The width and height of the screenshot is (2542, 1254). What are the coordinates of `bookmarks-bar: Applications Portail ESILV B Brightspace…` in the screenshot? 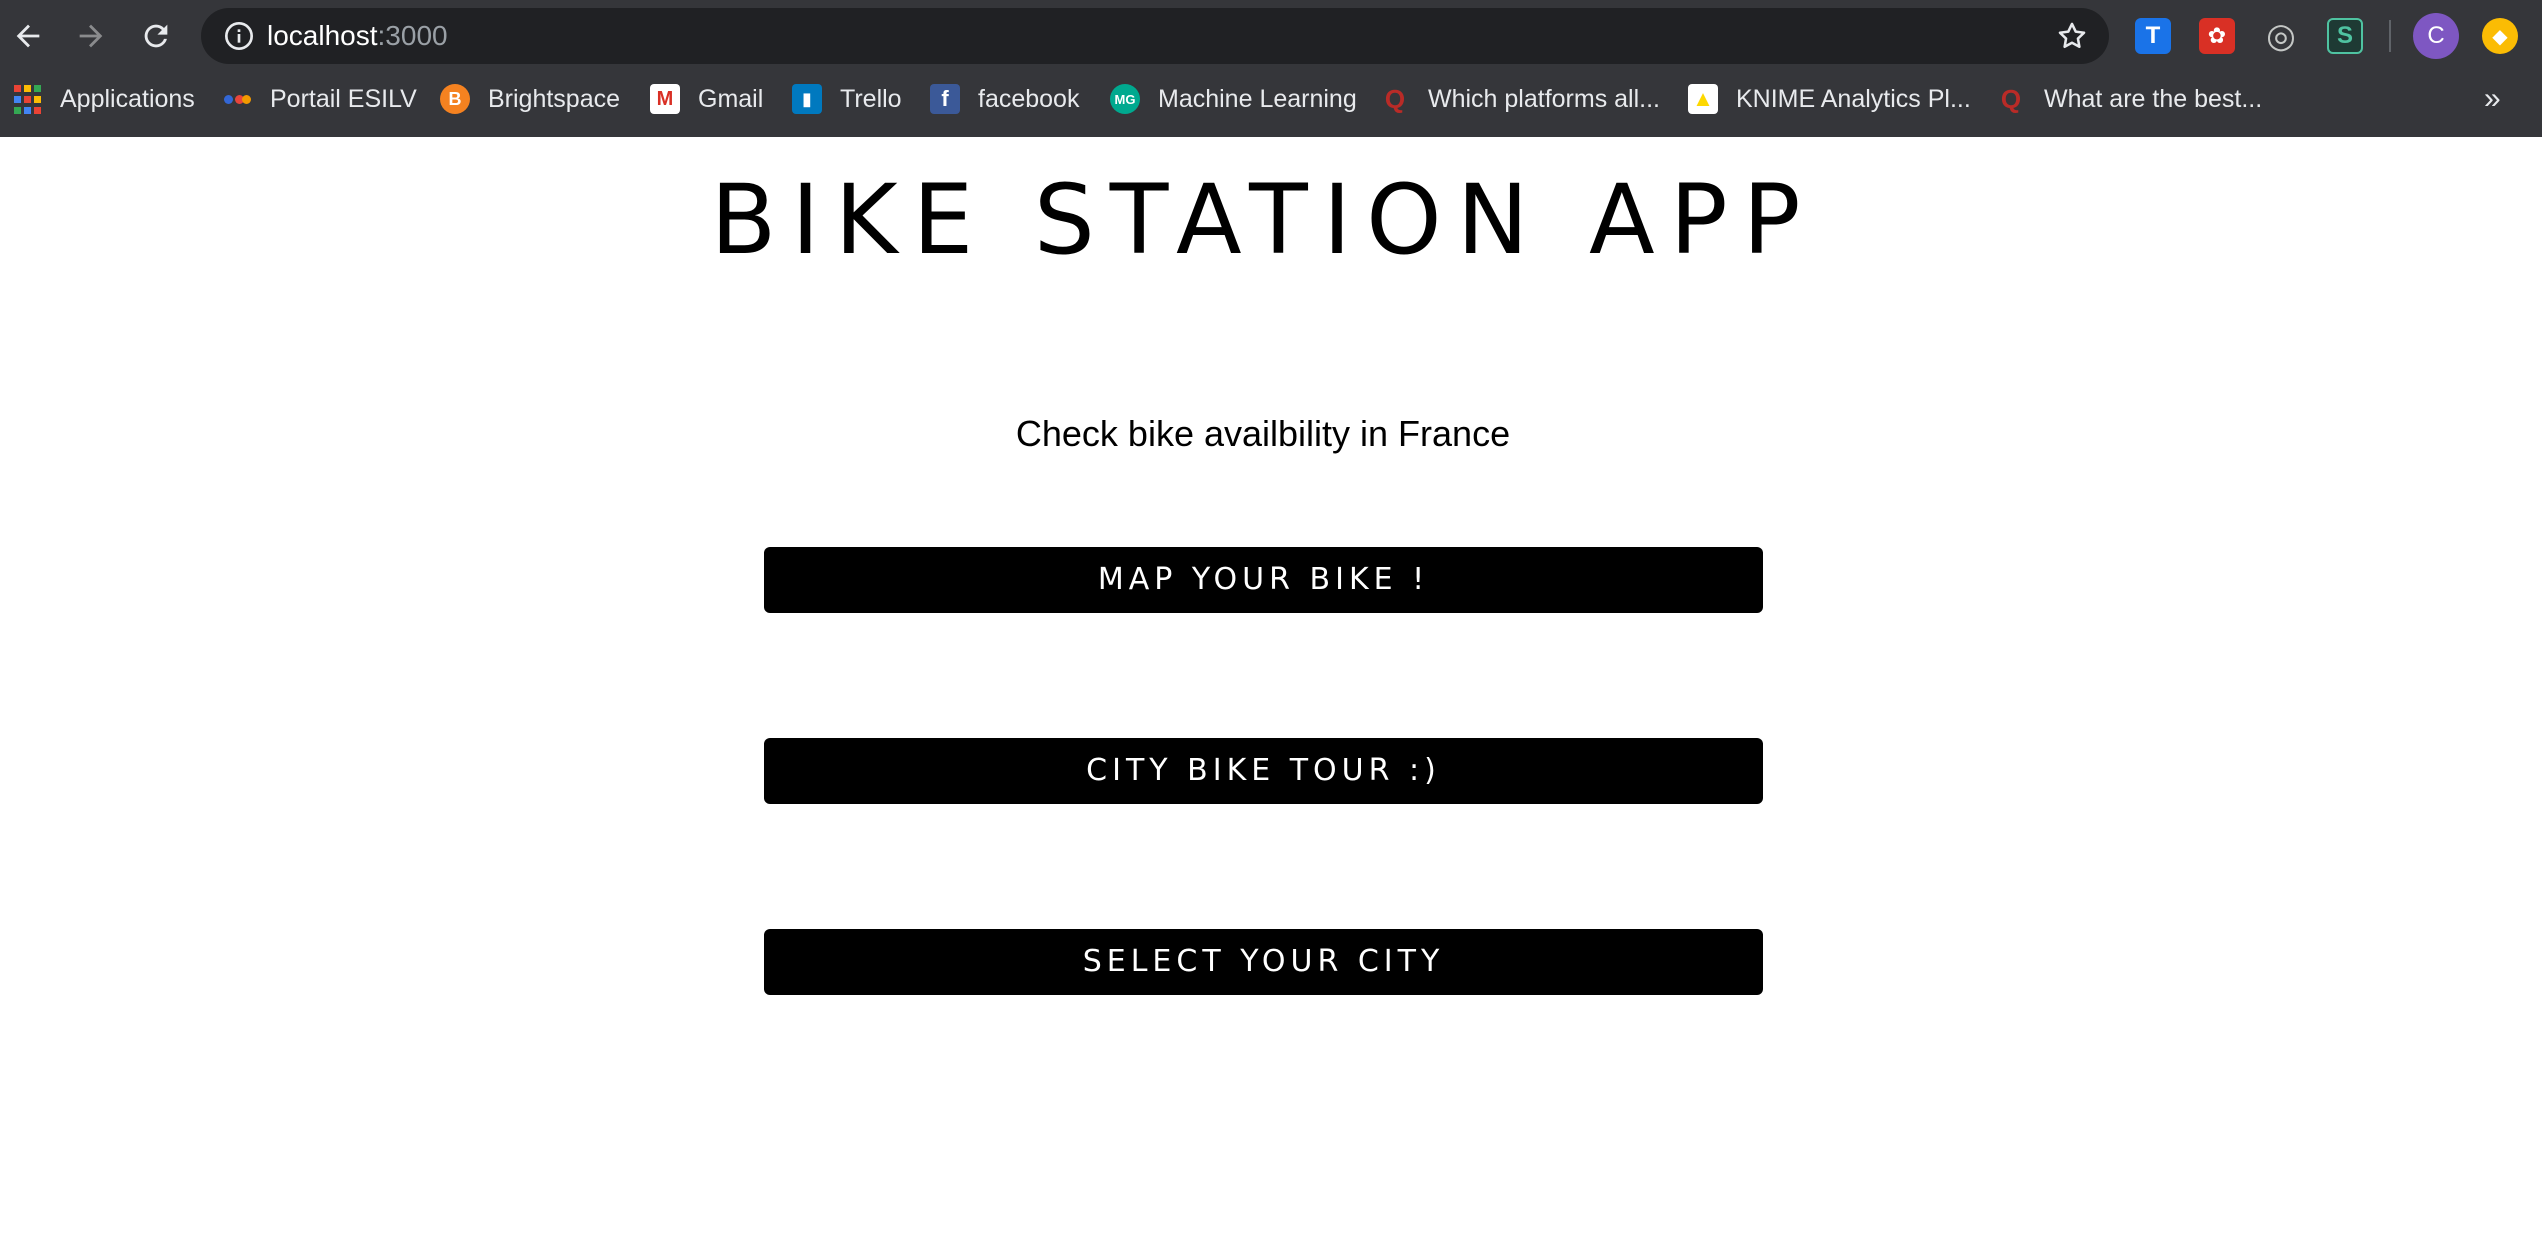 It's located at (1271, 99).